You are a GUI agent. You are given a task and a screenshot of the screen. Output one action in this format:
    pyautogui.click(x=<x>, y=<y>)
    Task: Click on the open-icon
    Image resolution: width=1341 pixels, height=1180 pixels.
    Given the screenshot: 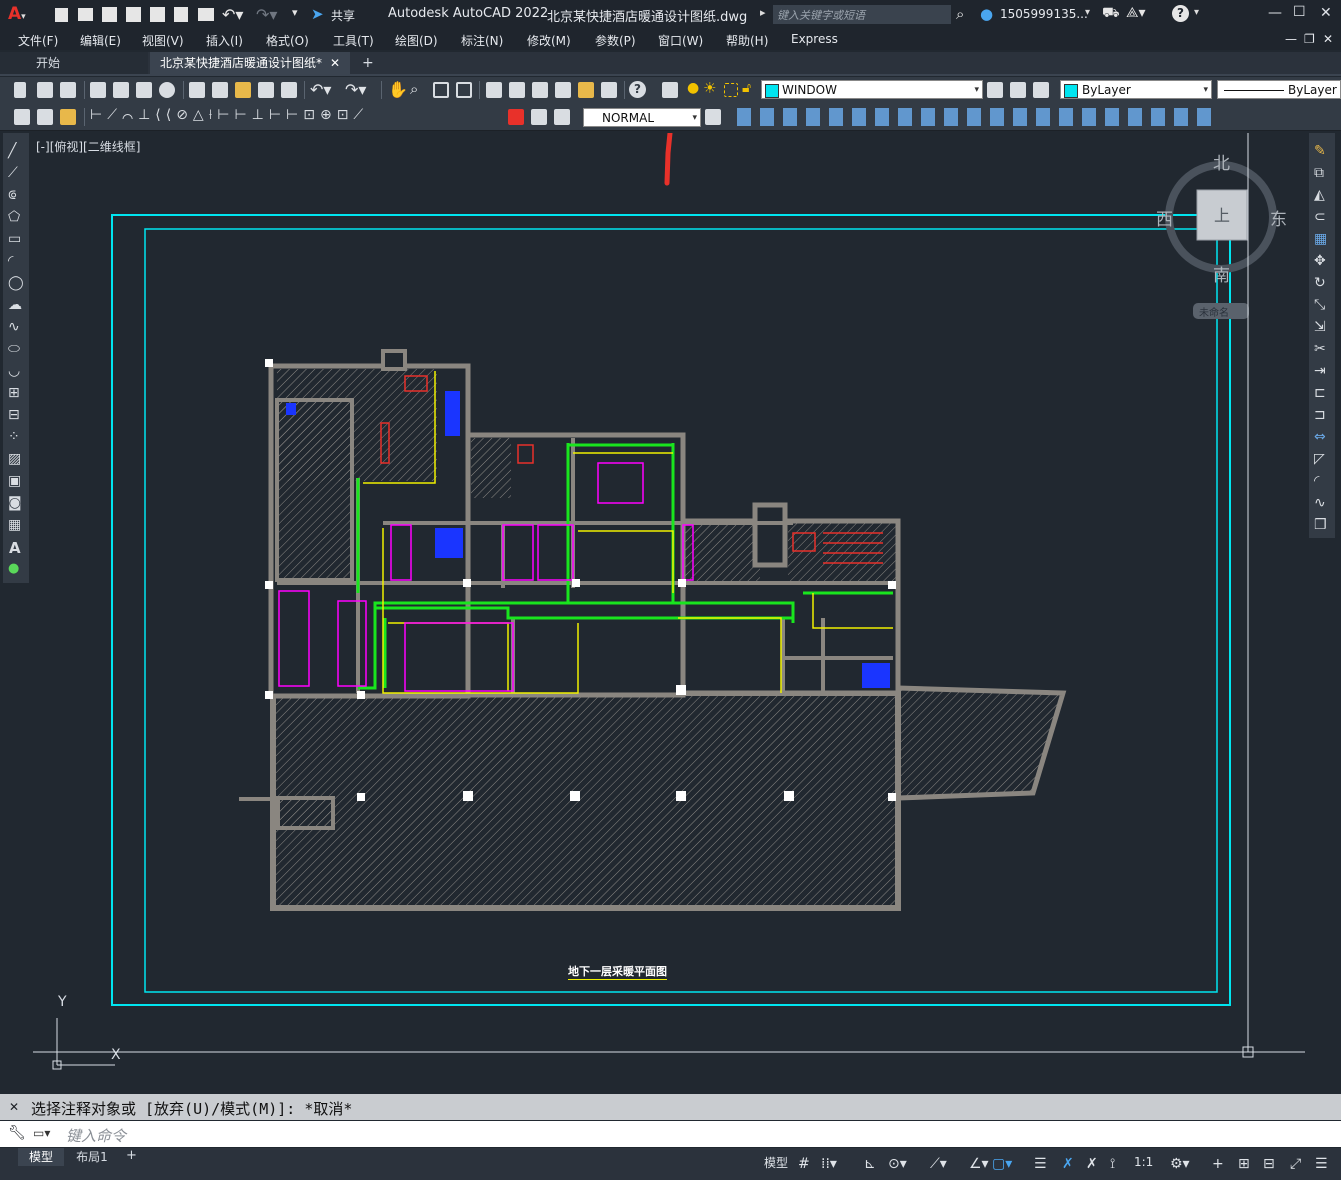 What is the action you would take?
    pyautogui.click(x=85, y=14)
    